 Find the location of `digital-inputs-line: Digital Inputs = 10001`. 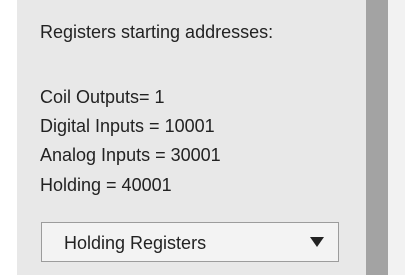

digital-inputs-line: Digital Inputs = 10001 is located at coordinates (127, 126).